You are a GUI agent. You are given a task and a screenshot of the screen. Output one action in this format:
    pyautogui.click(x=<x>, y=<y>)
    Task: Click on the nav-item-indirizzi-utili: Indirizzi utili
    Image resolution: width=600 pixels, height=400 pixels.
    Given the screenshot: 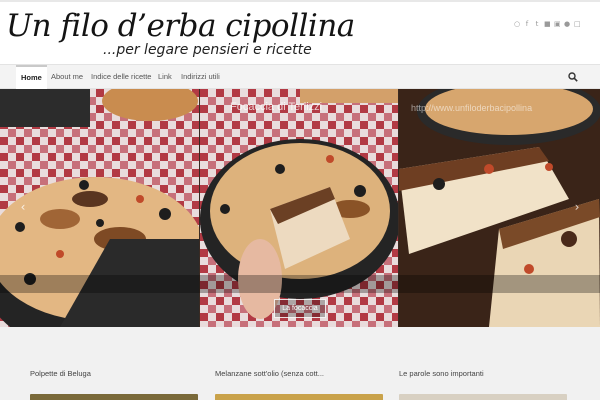 What is the action you would take?
    pyautogui.click(x=200, y=77)
    